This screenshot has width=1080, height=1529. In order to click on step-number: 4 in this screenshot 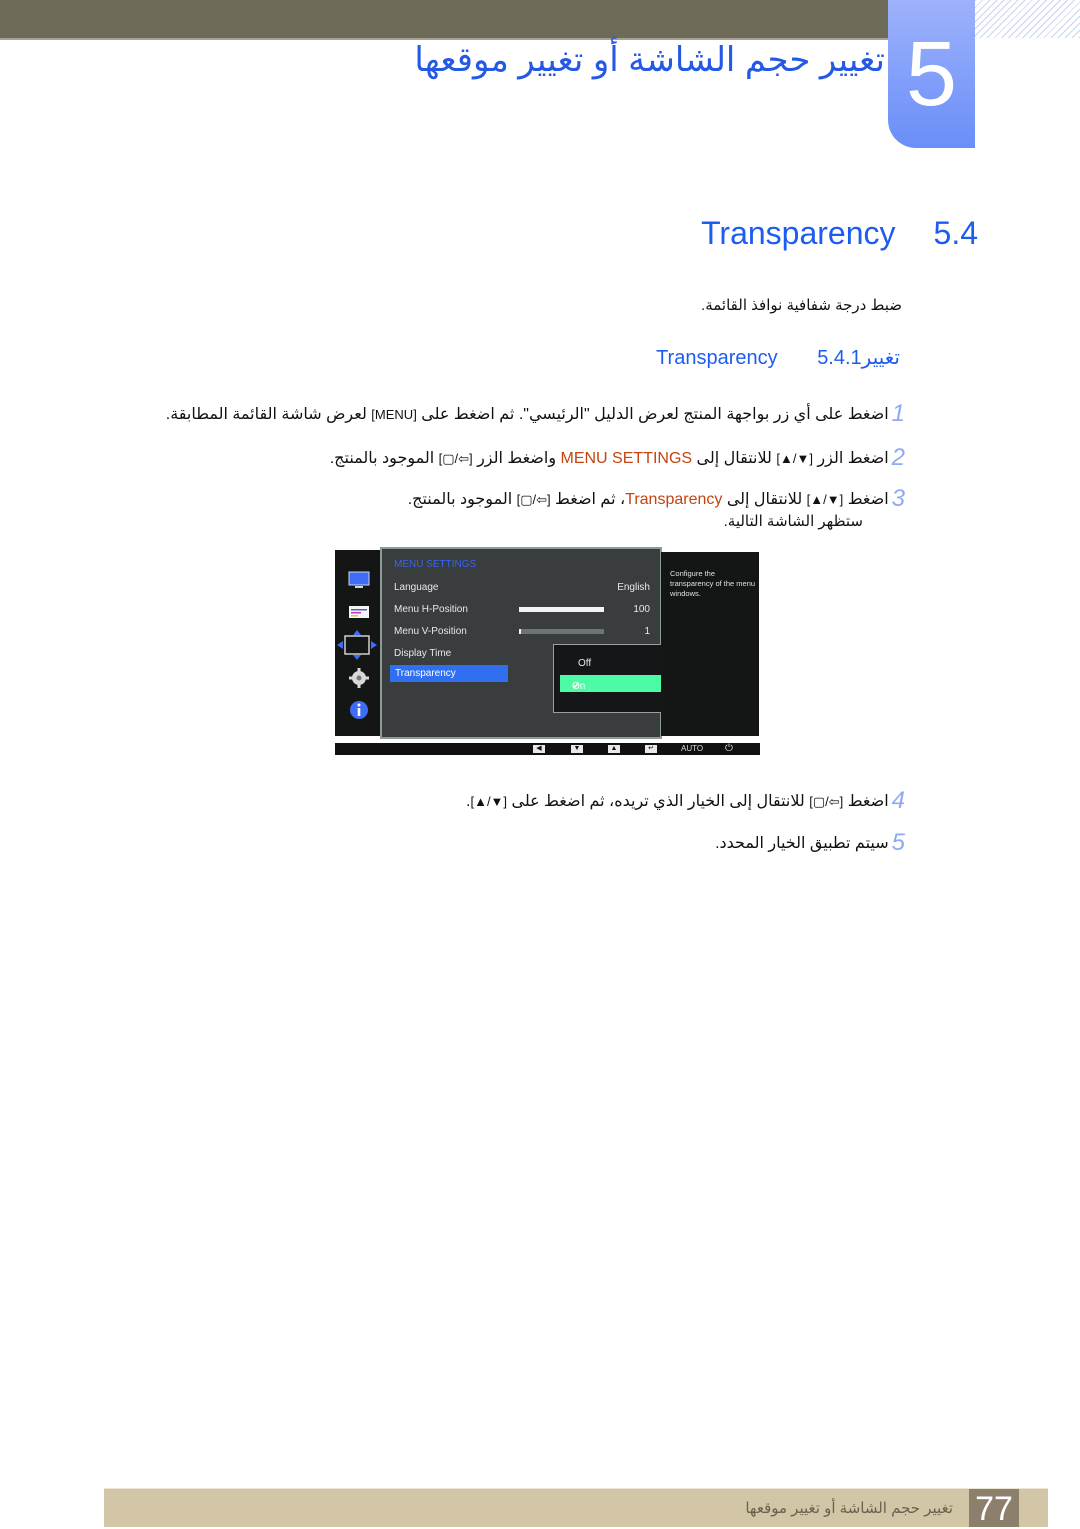, I will do `click(898, 800)`.